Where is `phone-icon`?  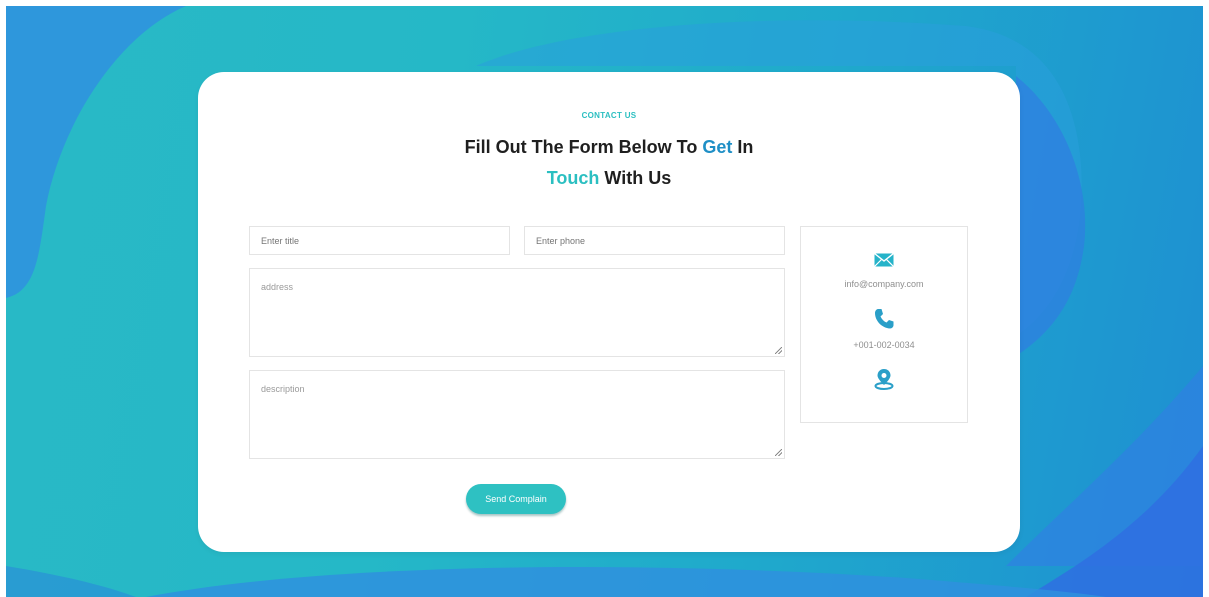 phone-icon is located at coordinates (884, 321).